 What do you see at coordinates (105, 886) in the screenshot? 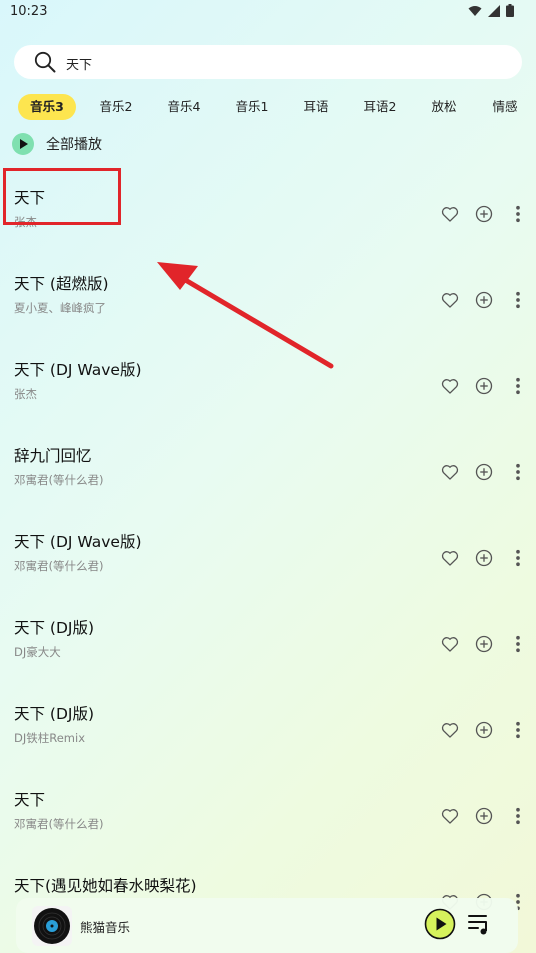
I see `song-title: 天下(遇见她如春水映梨花)` at bounding box center [105, 886].